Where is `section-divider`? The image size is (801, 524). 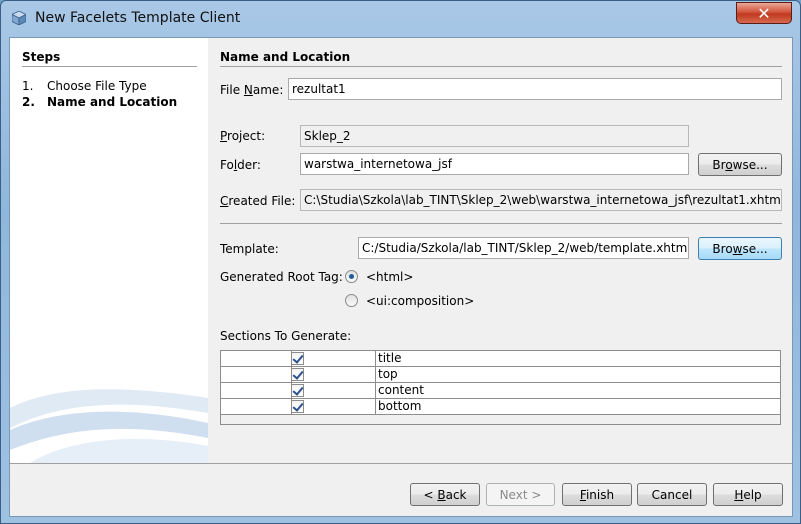 section-divider is located at coordinates (501, 223).